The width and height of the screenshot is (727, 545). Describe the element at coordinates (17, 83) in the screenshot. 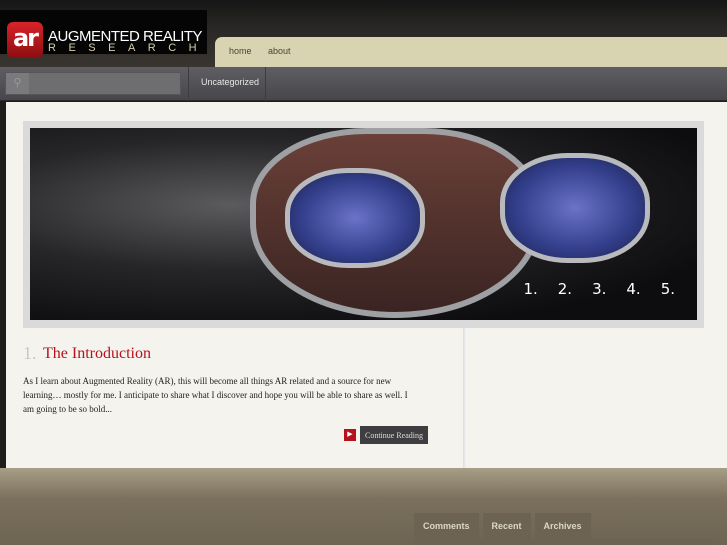

I see `search-icon: ⚲` at that location.